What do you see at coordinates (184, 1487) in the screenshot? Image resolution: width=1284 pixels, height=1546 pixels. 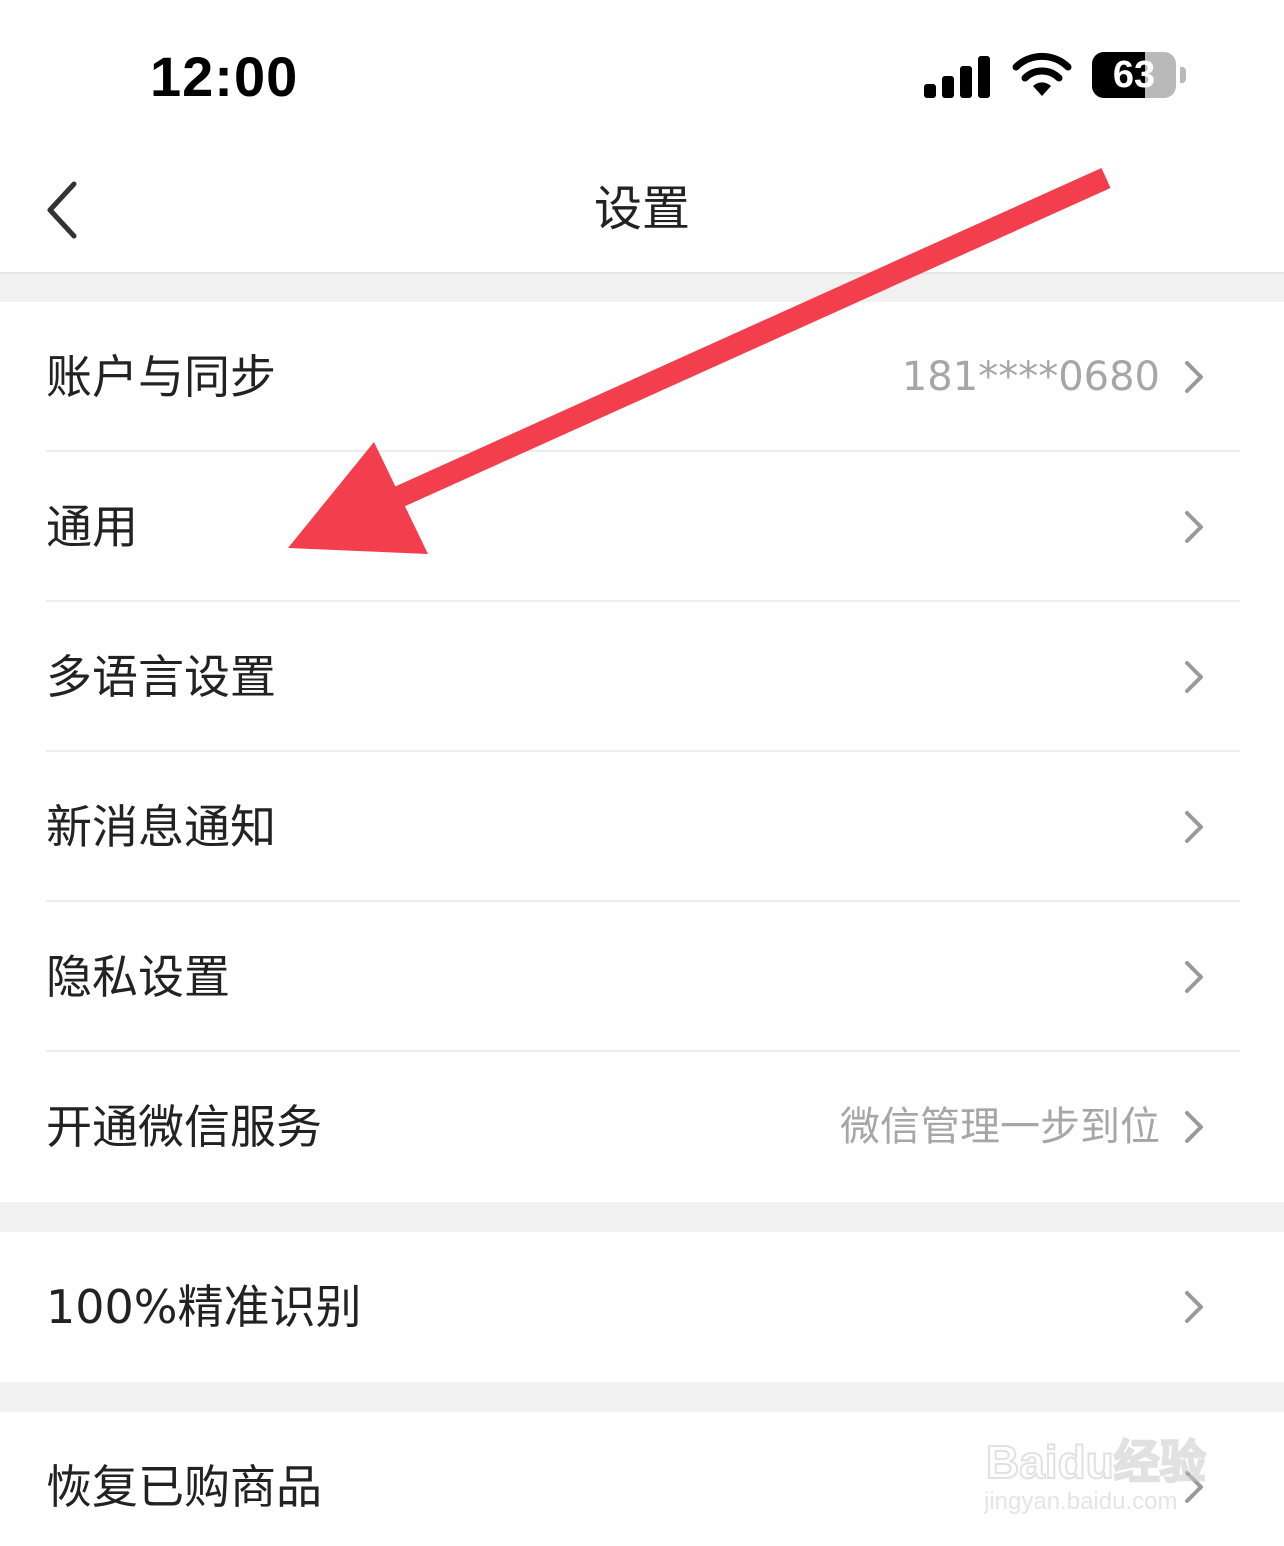 I see `row-label: 恢复已购商品` at bounding box center [184, 1487].